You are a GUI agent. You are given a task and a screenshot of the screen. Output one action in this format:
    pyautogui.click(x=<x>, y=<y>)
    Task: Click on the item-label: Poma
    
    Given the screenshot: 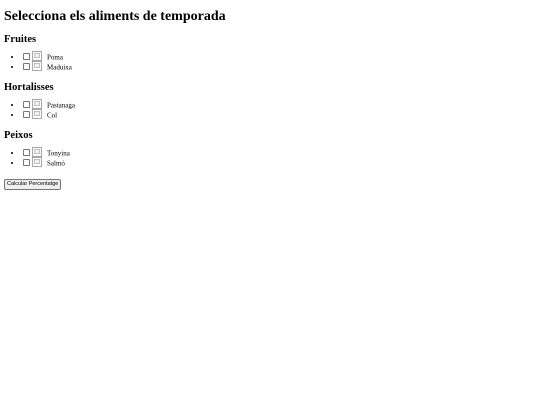 What is the action you would take?
    pyautogui.click(x=55, y=57)
    